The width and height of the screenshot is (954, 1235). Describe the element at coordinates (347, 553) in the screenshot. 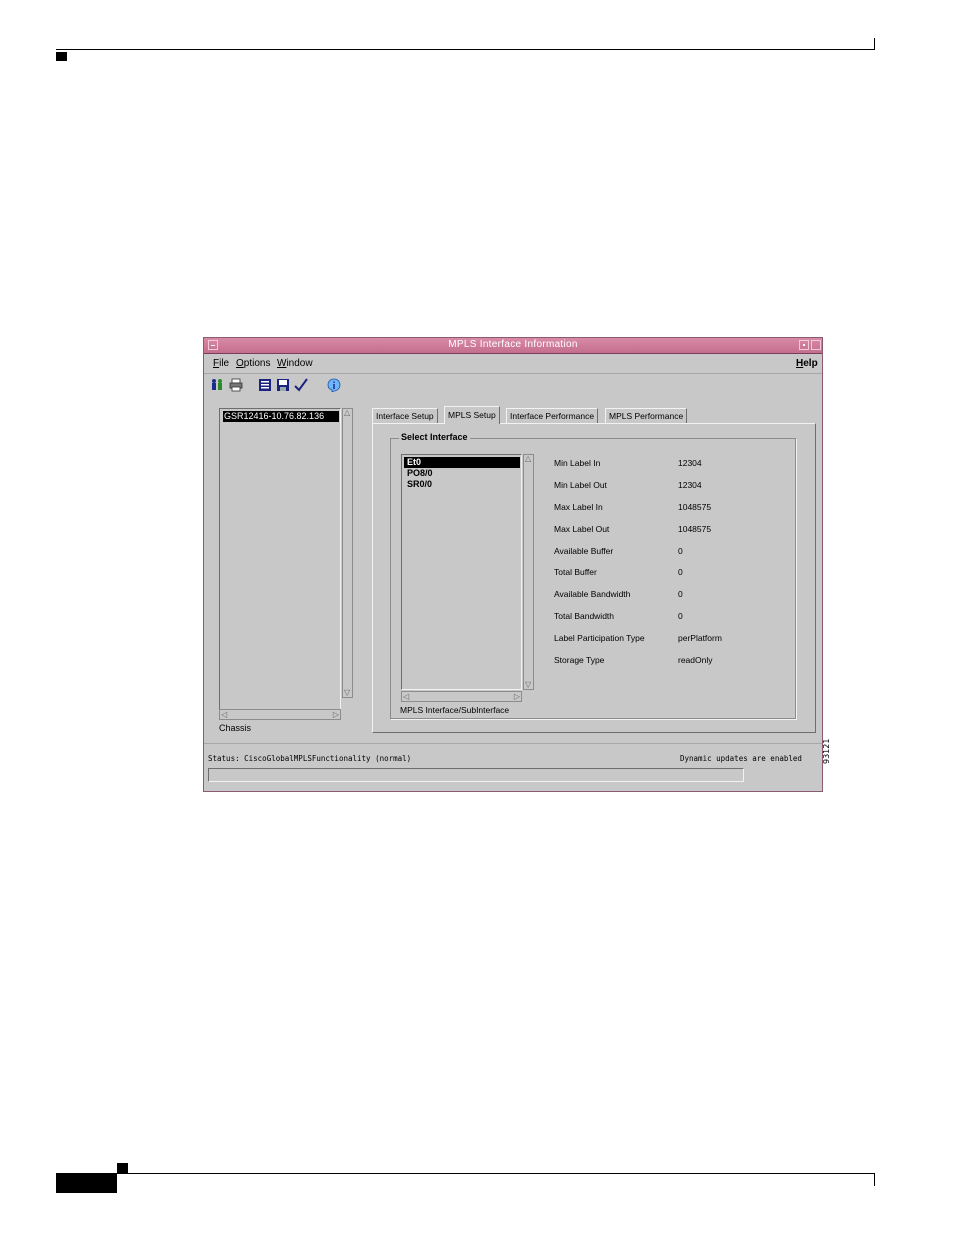

I see `chassis-vertical-scrollbar: △ ▽` at that location.